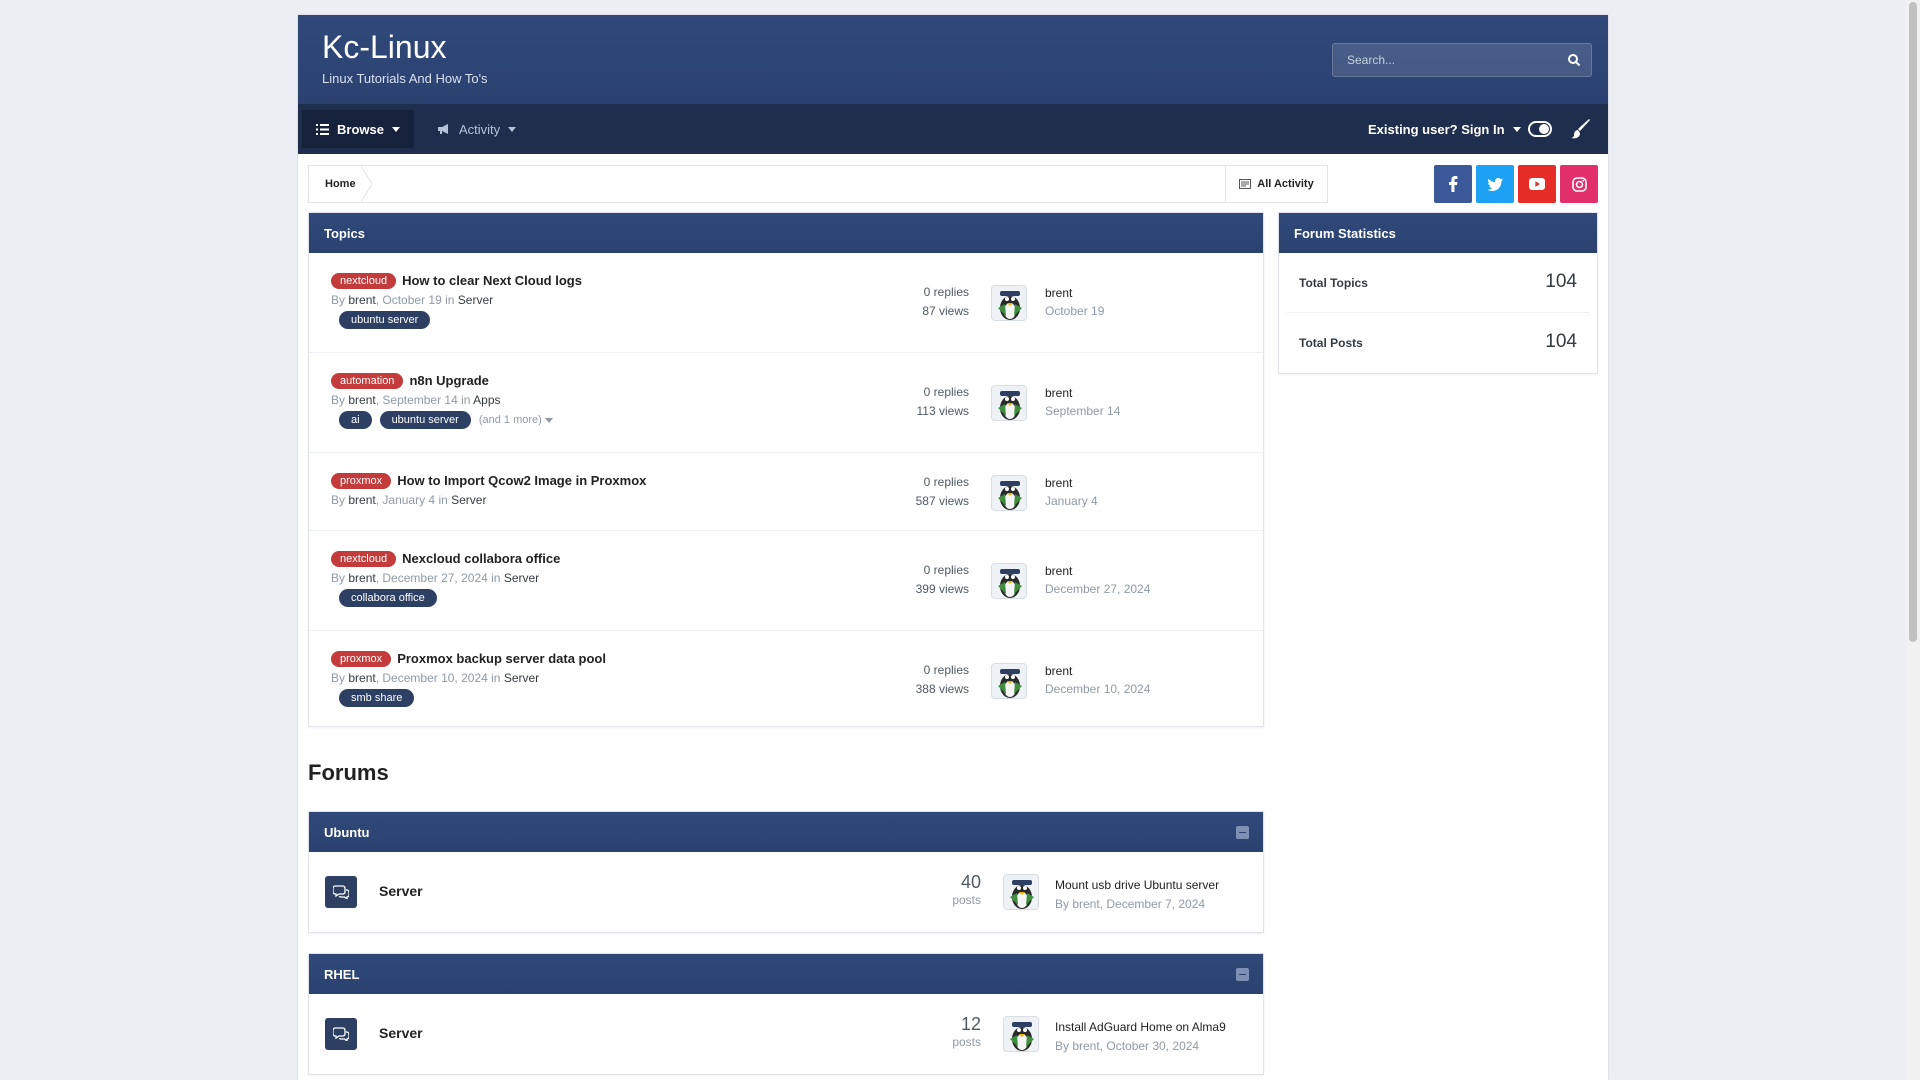 The width and height of the screenshot is (1920, 1080). I want to click on paintbrush-icon, so click(1581, 129).